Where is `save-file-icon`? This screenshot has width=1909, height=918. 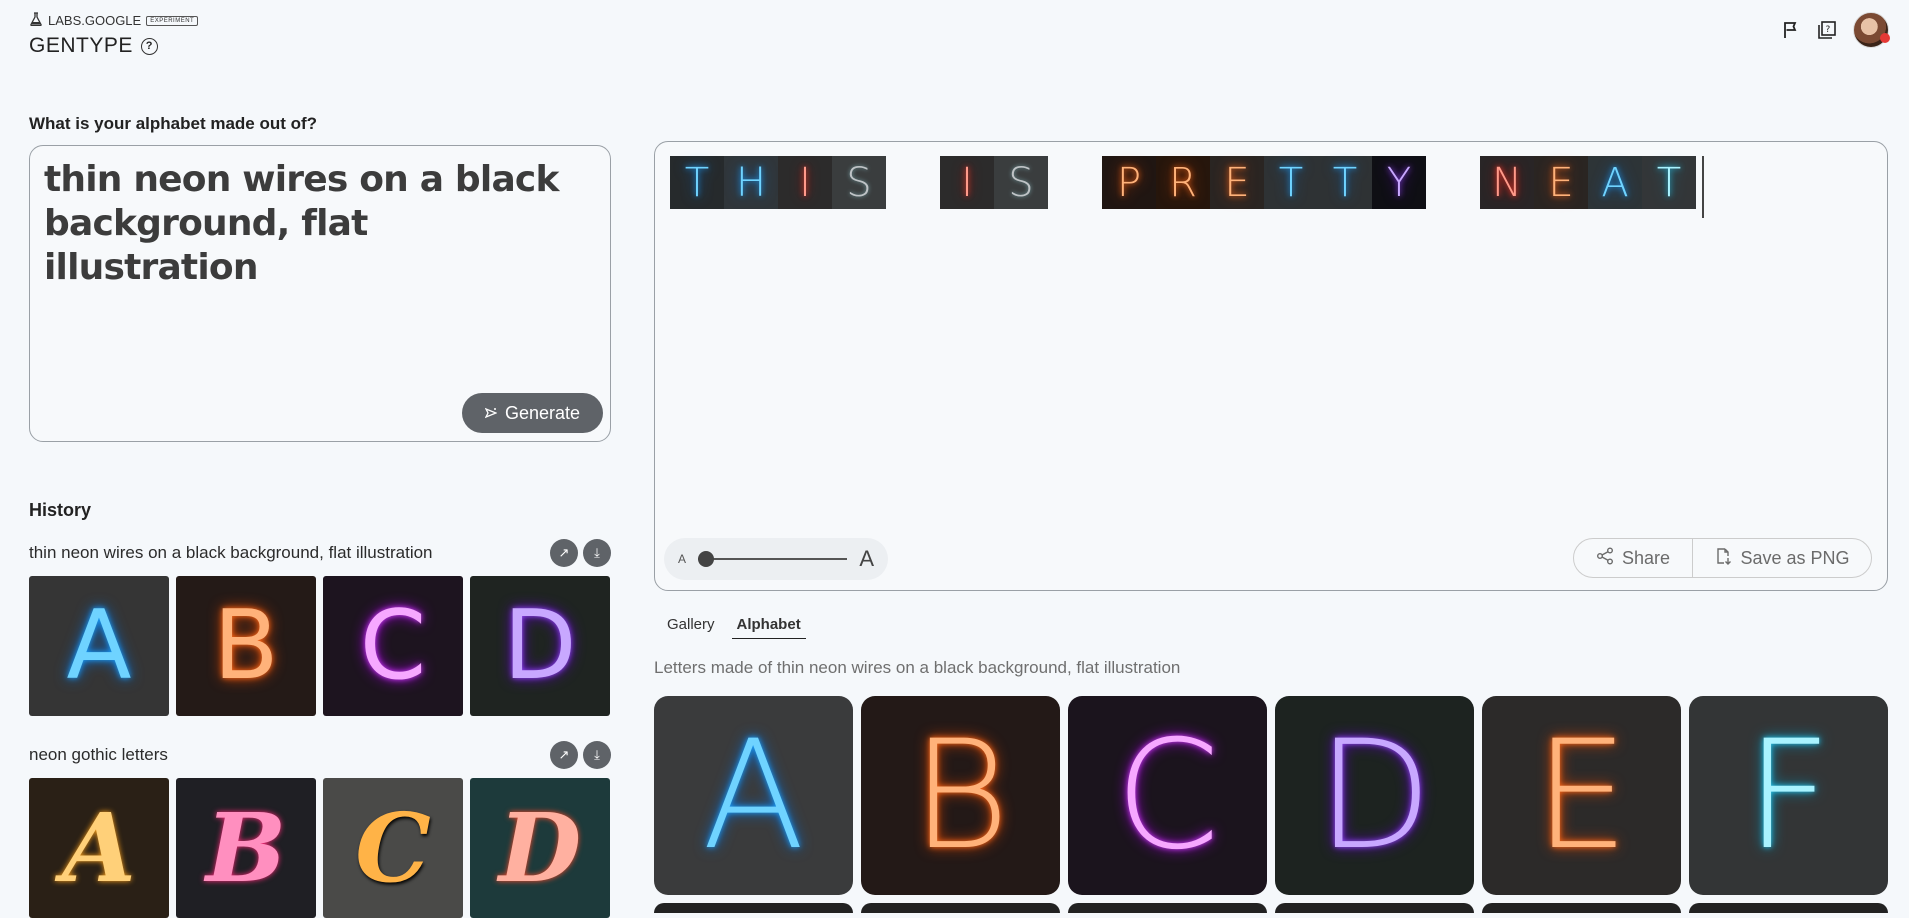
save-file-icon is located at coordinates (1723, 558).